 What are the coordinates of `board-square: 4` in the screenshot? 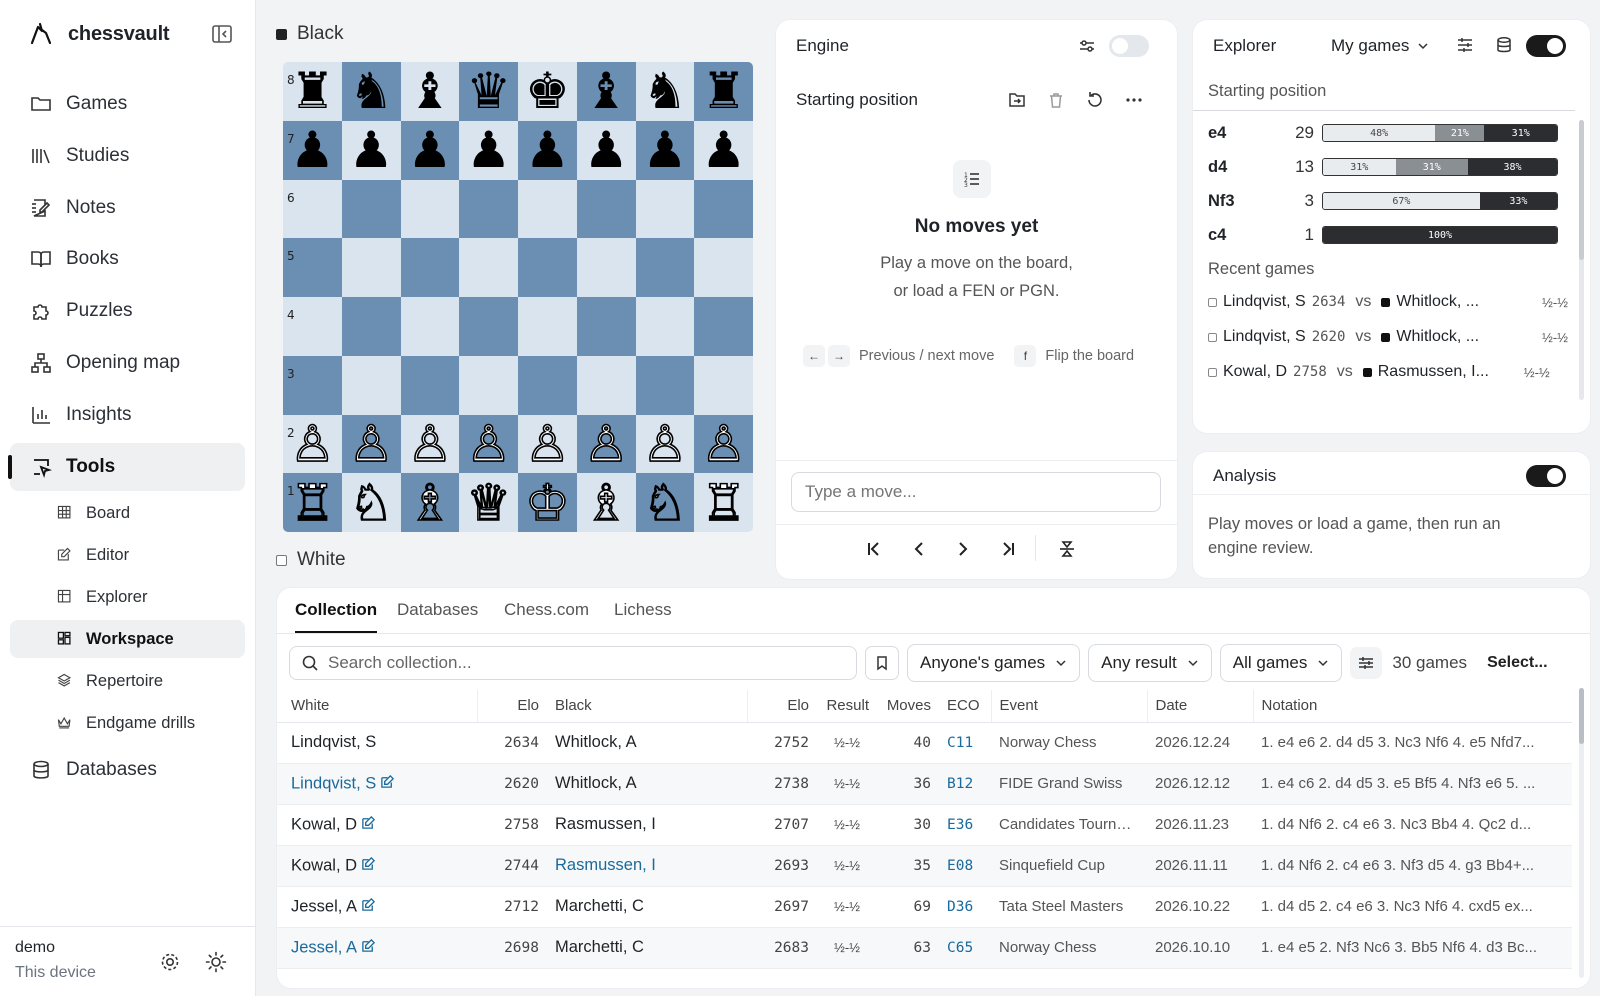 It's located at (312, 326).